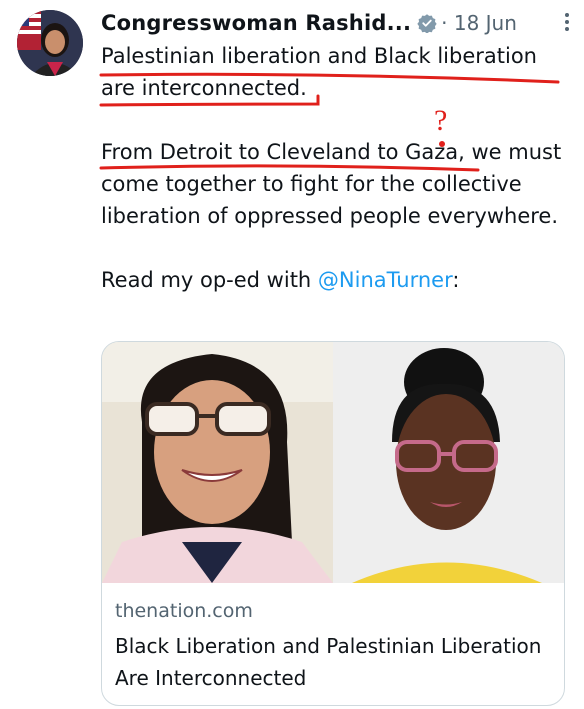 The image size is (584, 709). I want to click on paragraph-3-prefix: Read my op-ed with, so click(209, 280).